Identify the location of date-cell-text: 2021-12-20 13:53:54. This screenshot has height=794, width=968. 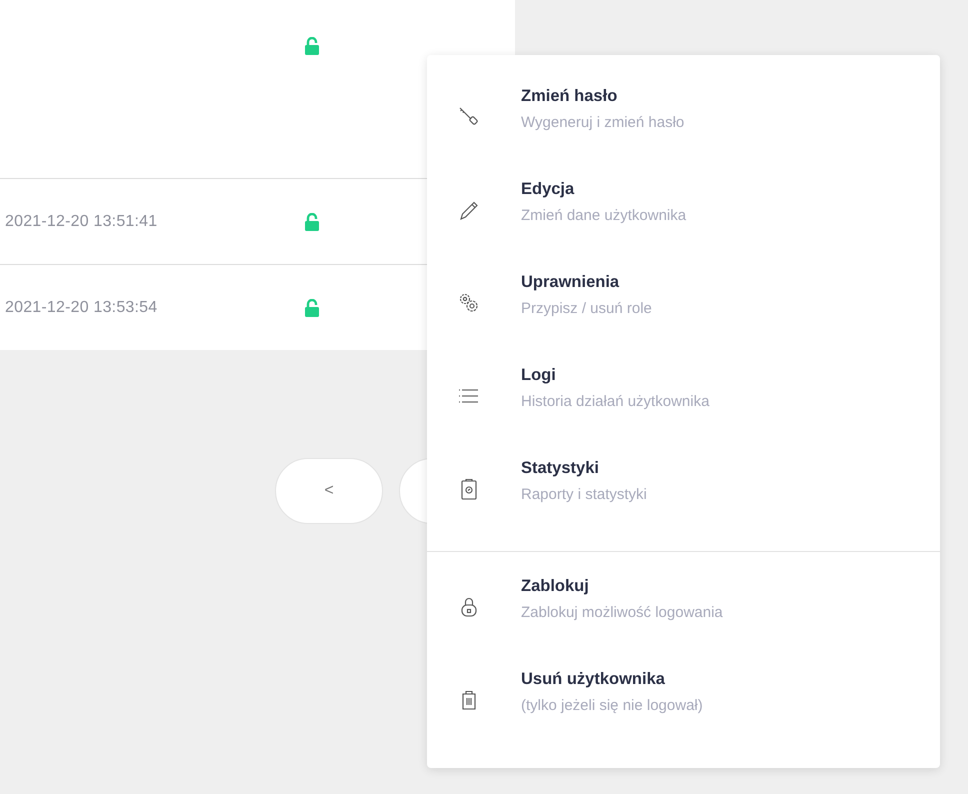
(81, 307).